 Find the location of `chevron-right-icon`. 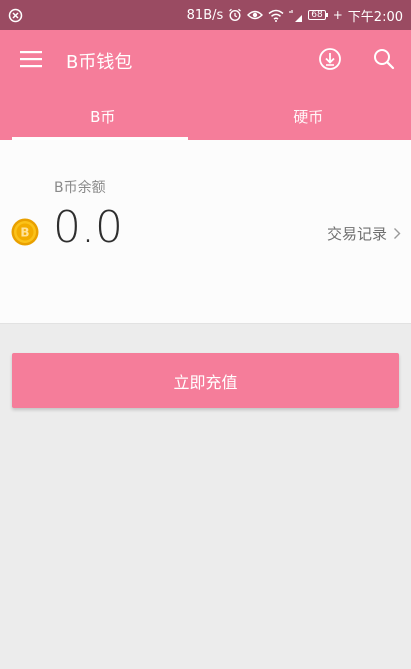

chevron-right-icon is located at coordinates (397, 233).